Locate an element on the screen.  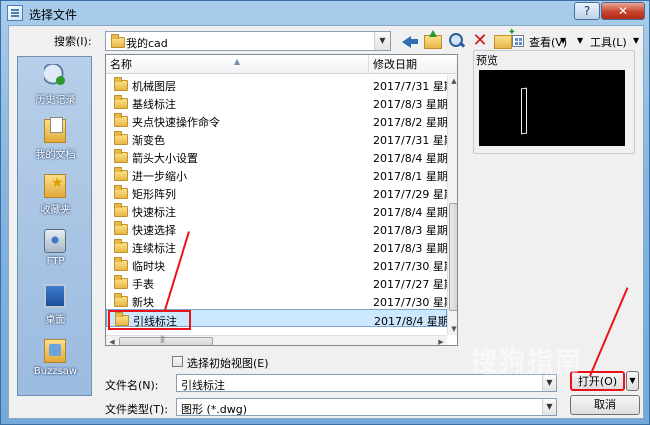
file-row: 引线标注 2017/8/4 星期 is located at coordinates (277, 319).